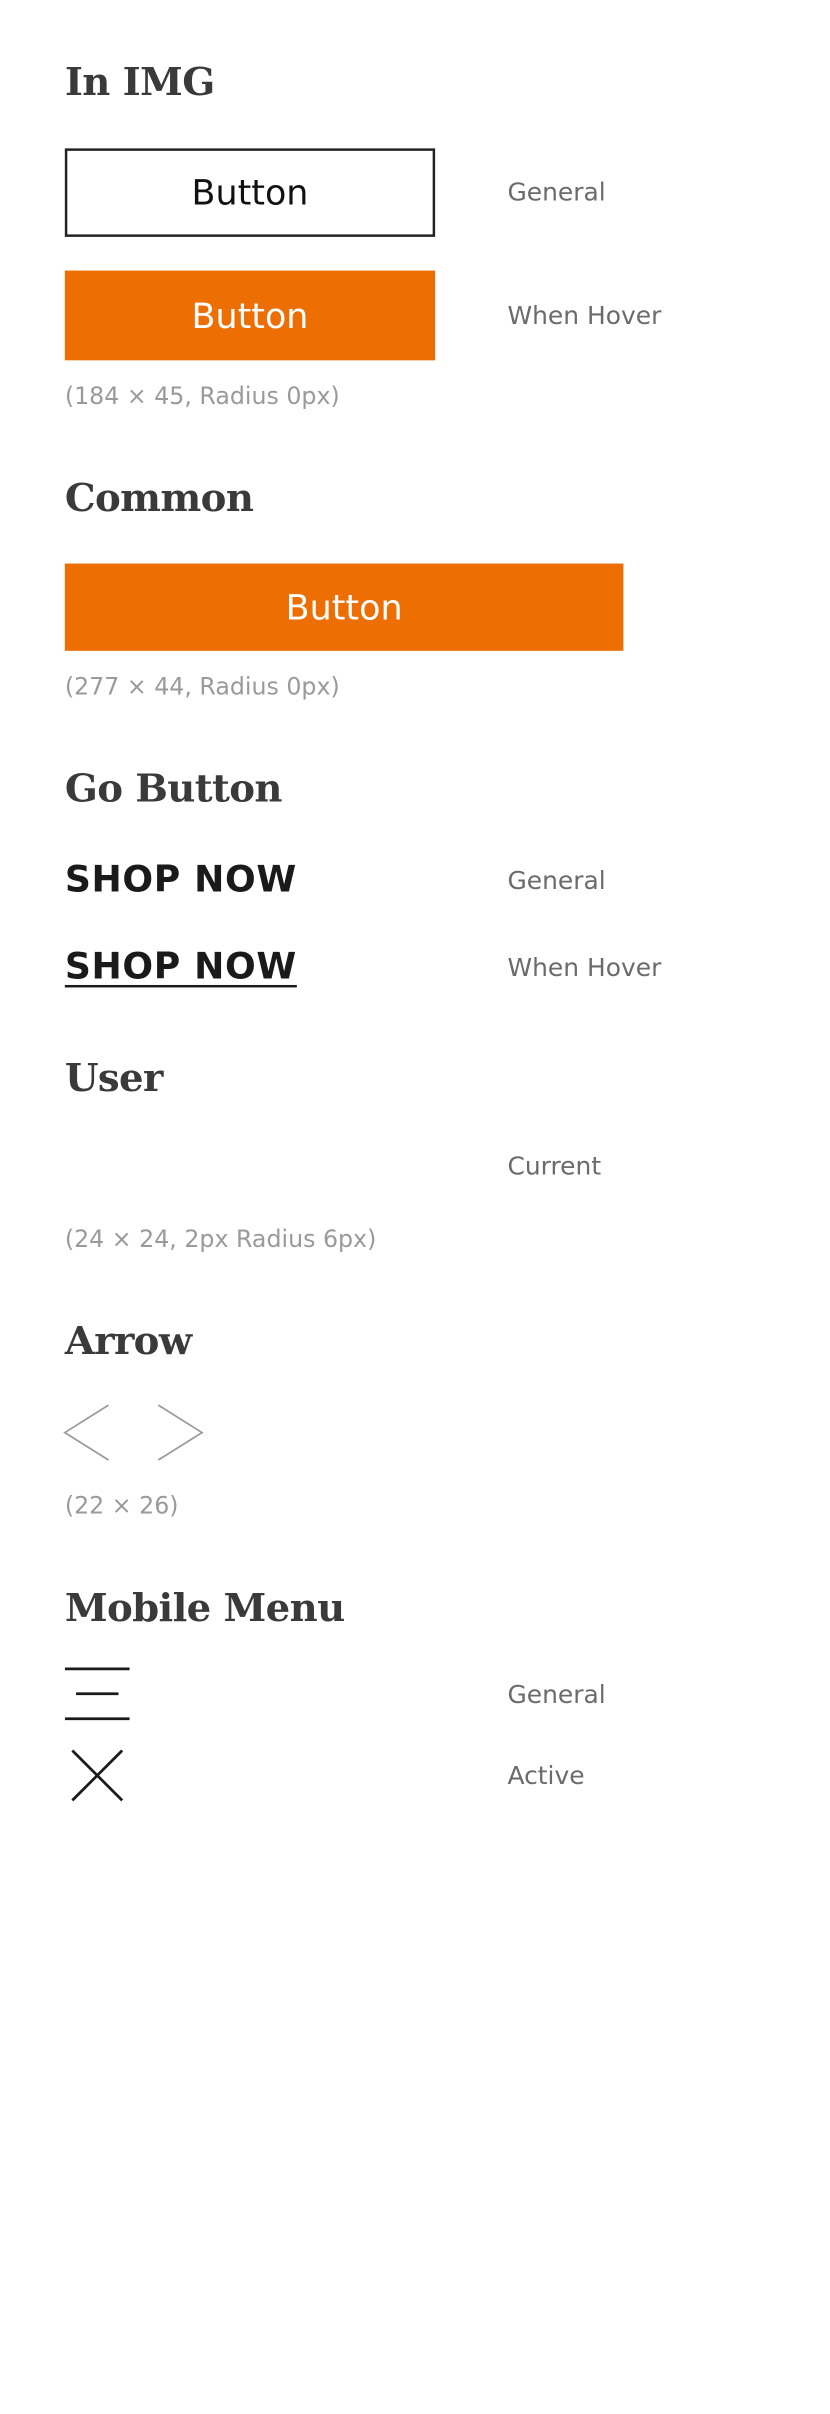 The image size is (830, 2414). Describe the element at coordinates (97, 1775) in the screenshot. I see `close-icon` at that location.